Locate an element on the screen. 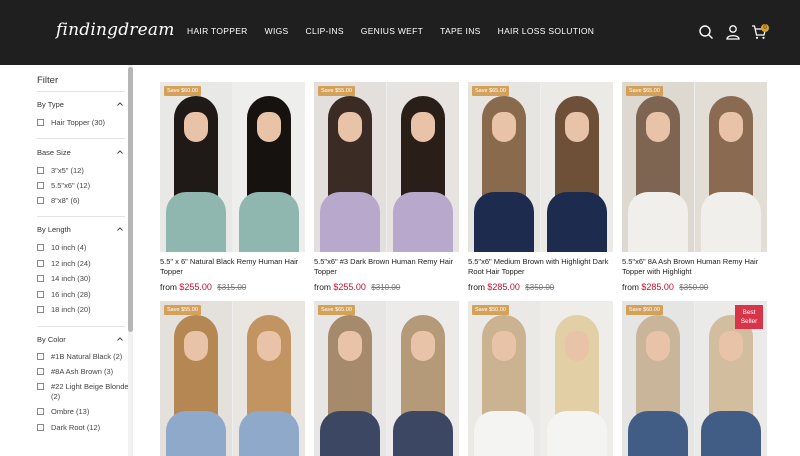 This screenshot has height=456, width=800. filter-option: 18 inch (20) is located at coordinates (83, 310).